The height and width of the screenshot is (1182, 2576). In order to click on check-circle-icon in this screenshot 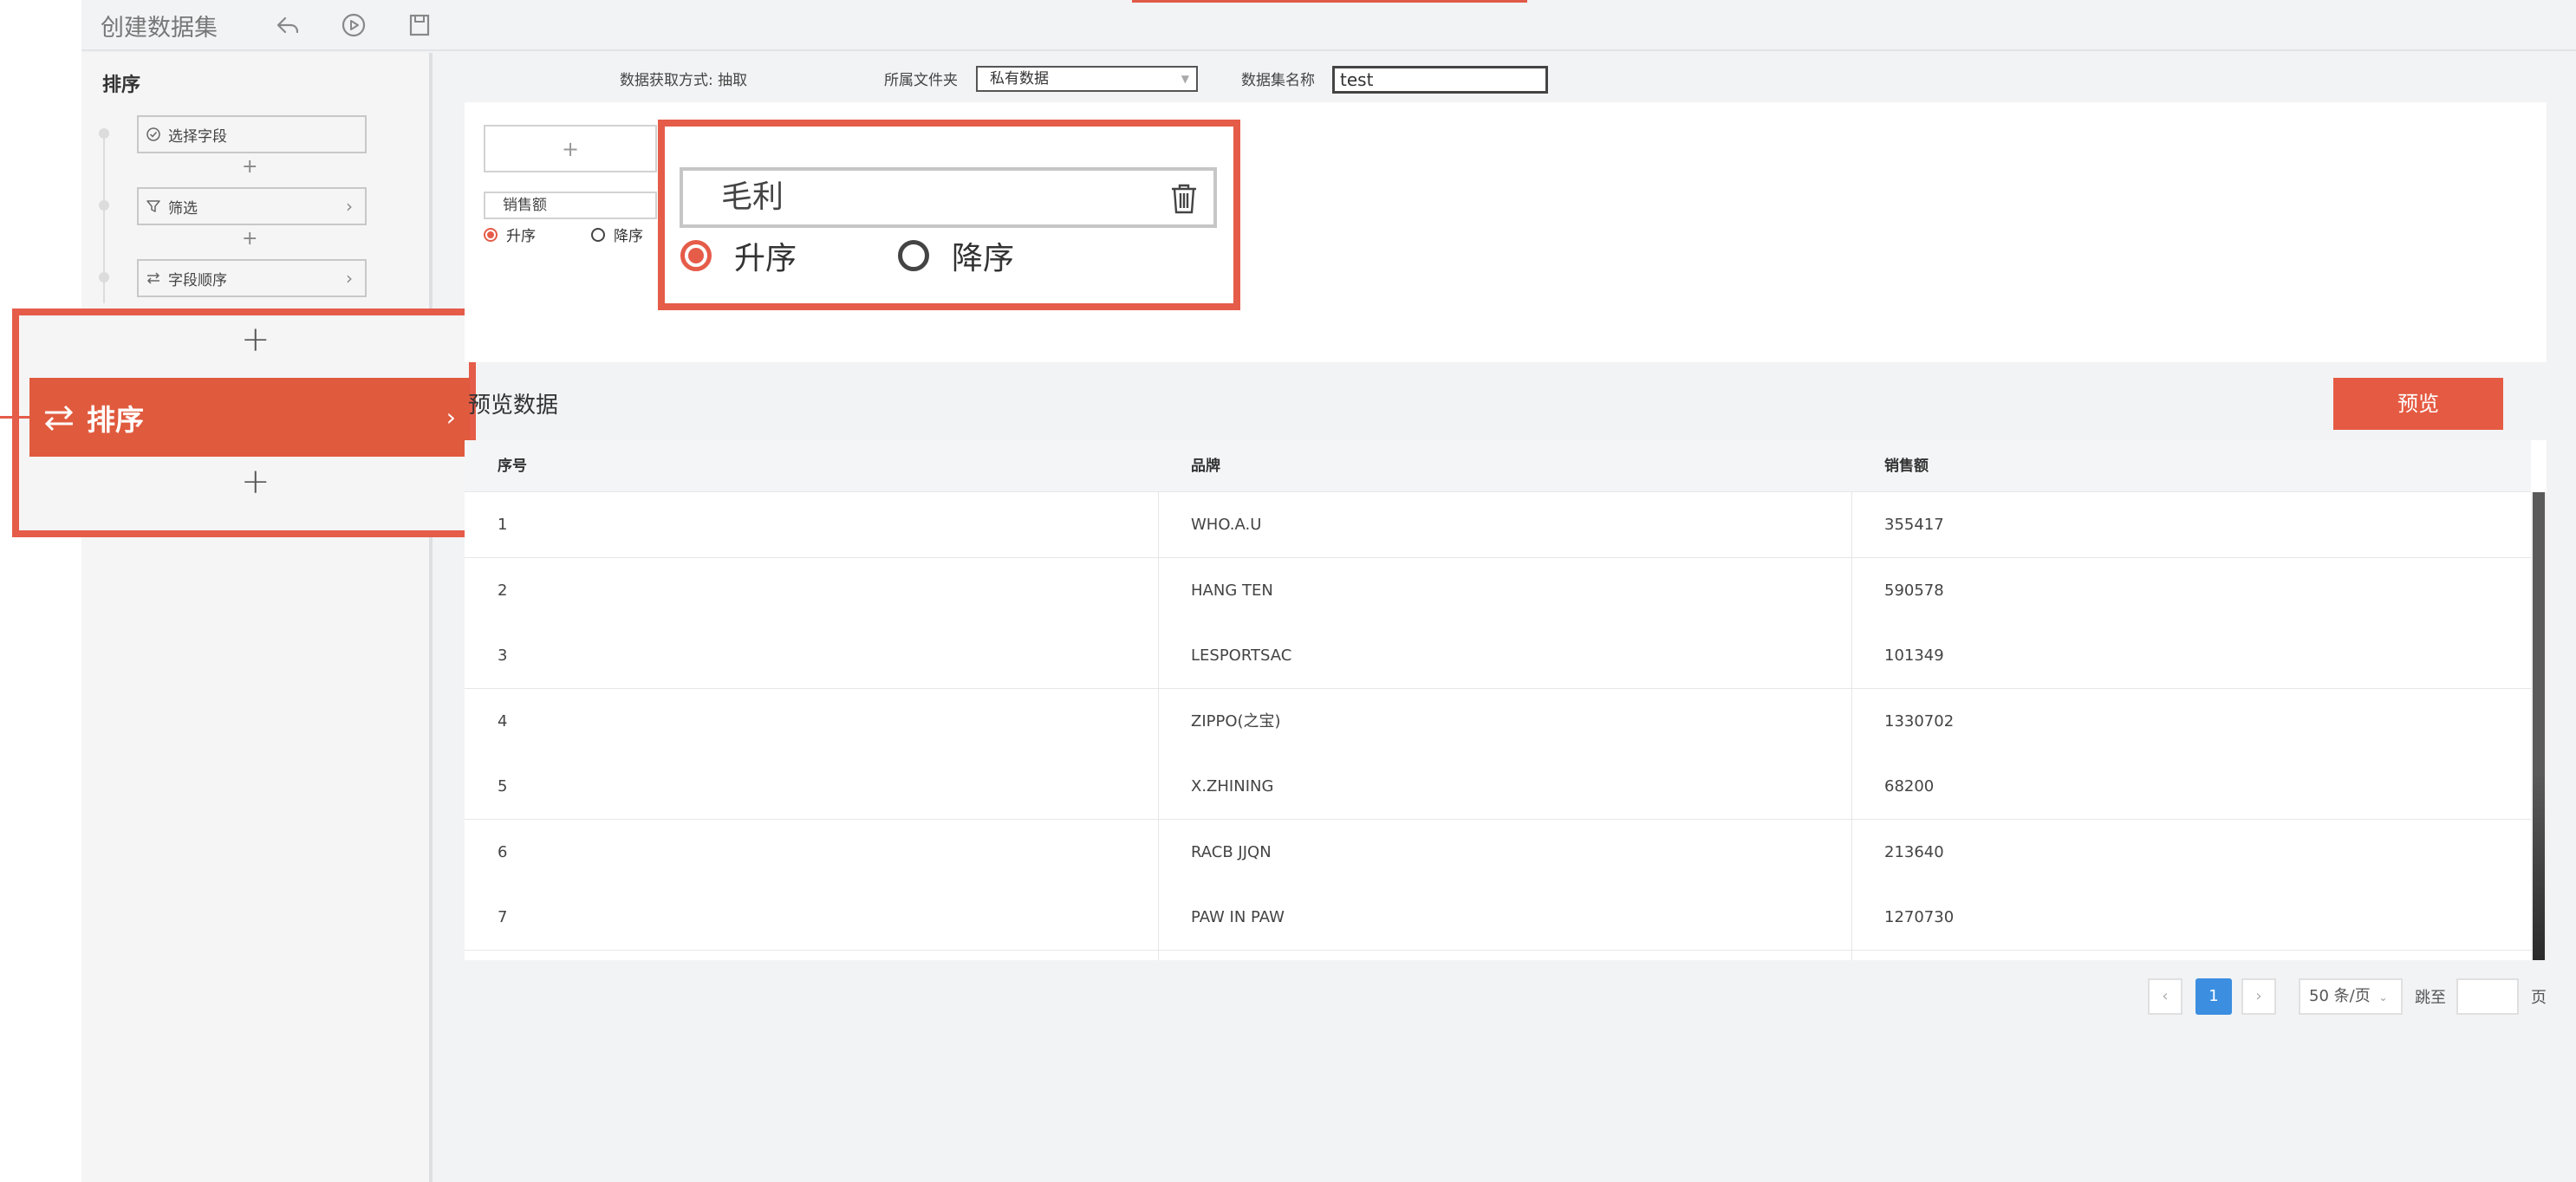, I will do `click(153, 134)`.